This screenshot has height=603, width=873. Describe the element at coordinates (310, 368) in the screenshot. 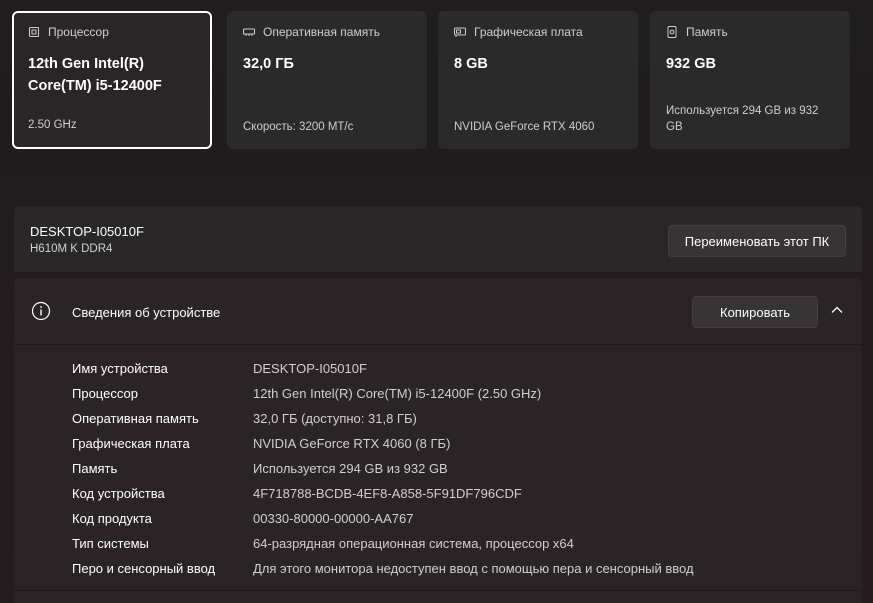

I see `spec-value: DESKTOP-I05010F` at that location.